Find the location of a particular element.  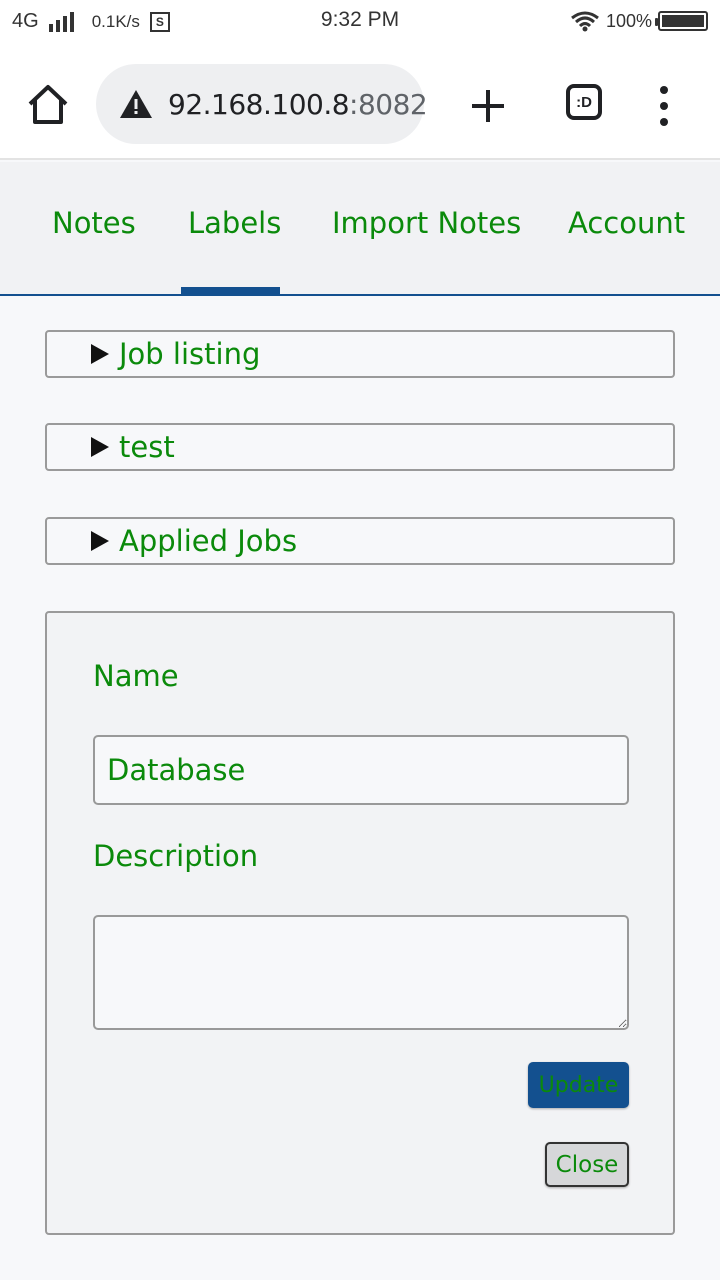

app-nav: Notes Labels Import Notes Account is located at coordinates (360, 229).